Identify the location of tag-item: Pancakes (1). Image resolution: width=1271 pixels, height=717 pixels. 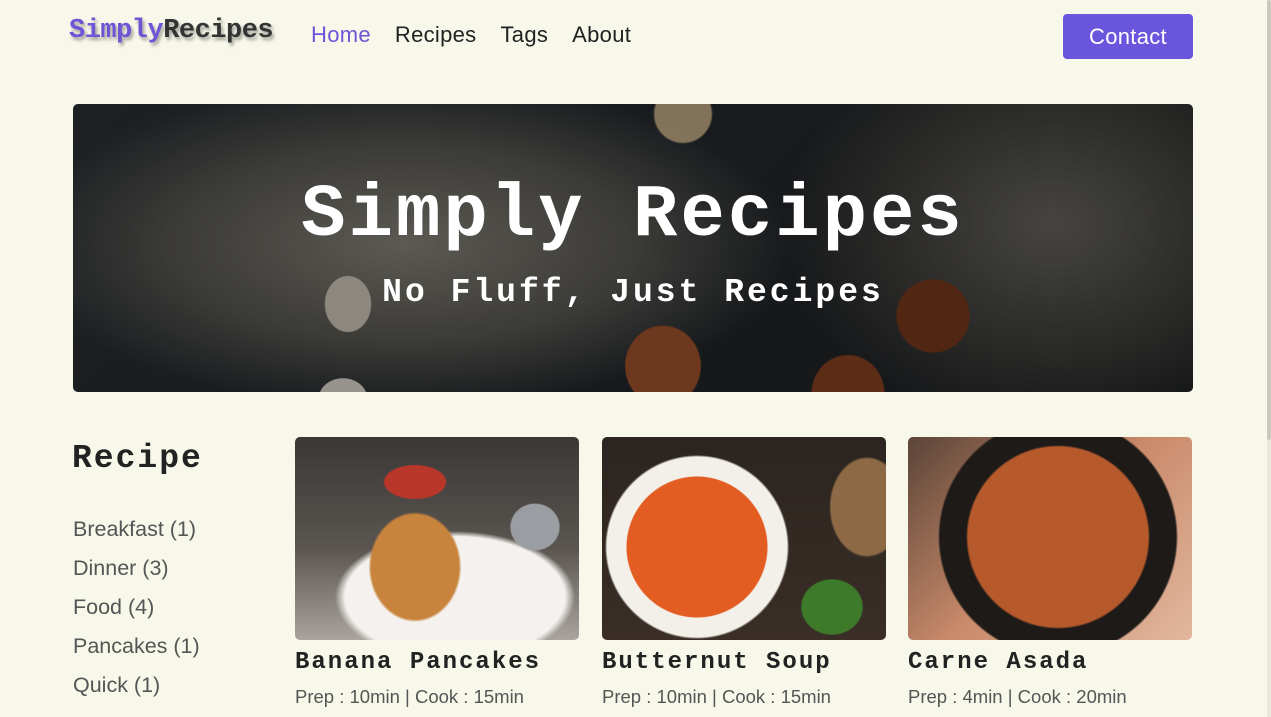
(136, 653).